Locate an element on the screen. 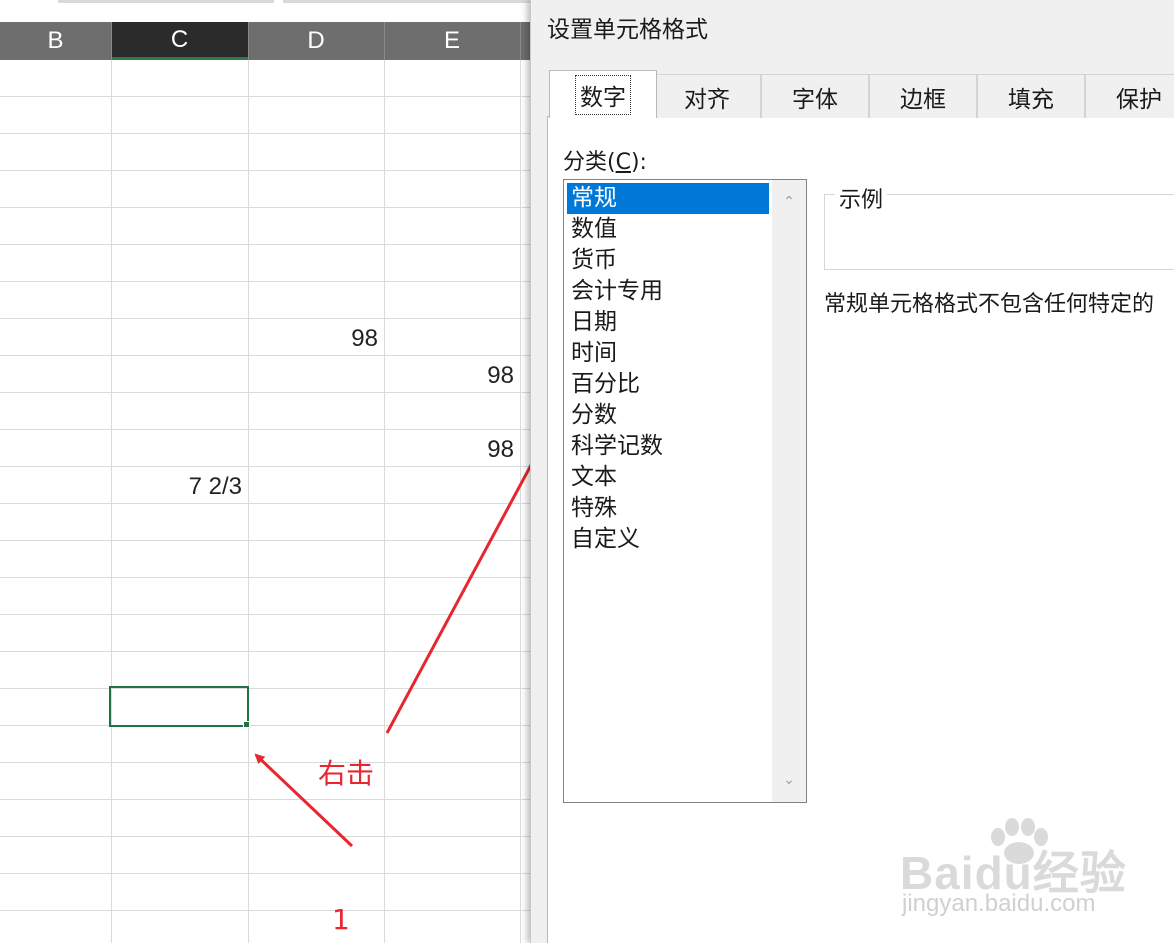 This screenshot has width=1174, height=943. tab-protection: 保护 is located at coordinates (1129, 96).